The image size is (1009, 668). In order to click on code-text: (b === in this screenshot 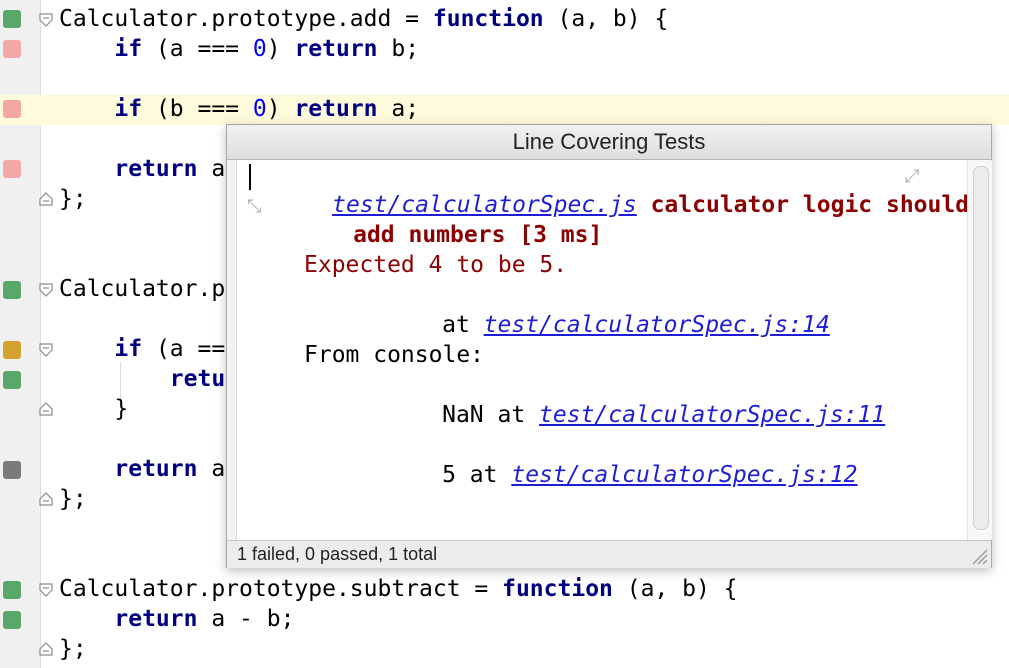, I will do `click(197, 109)`.